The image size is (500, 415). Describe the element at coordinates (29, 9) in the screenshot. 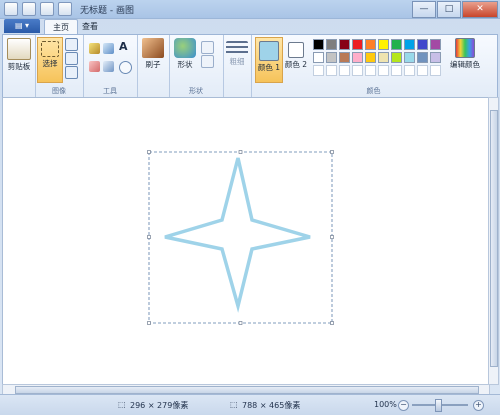

I see `save-icon` at that location.